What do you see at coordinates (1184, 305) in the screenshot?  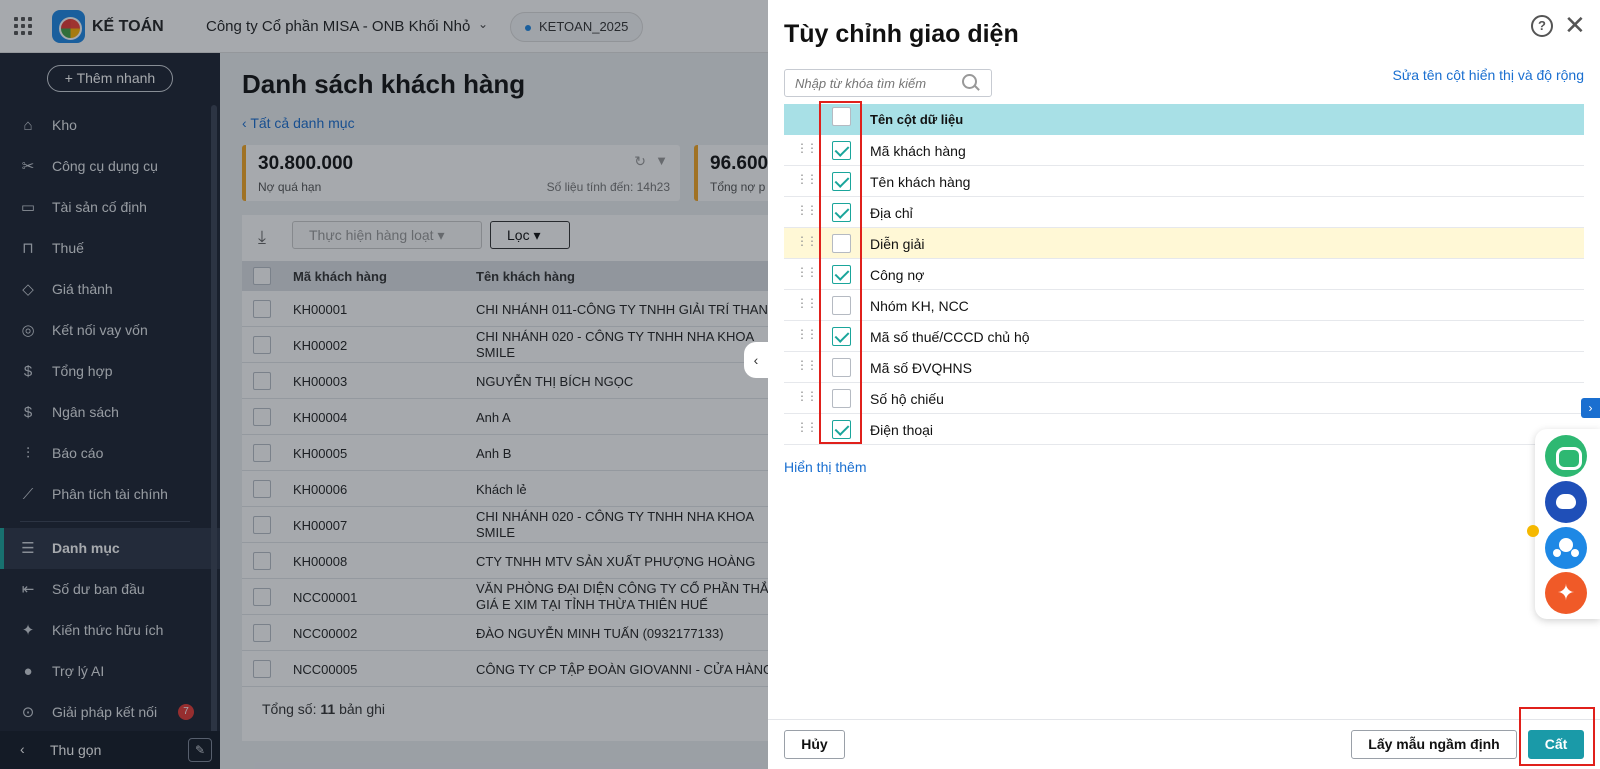 I see `column-option-row: Nhóm KH, NCC` at bounding box center [1184, 305].